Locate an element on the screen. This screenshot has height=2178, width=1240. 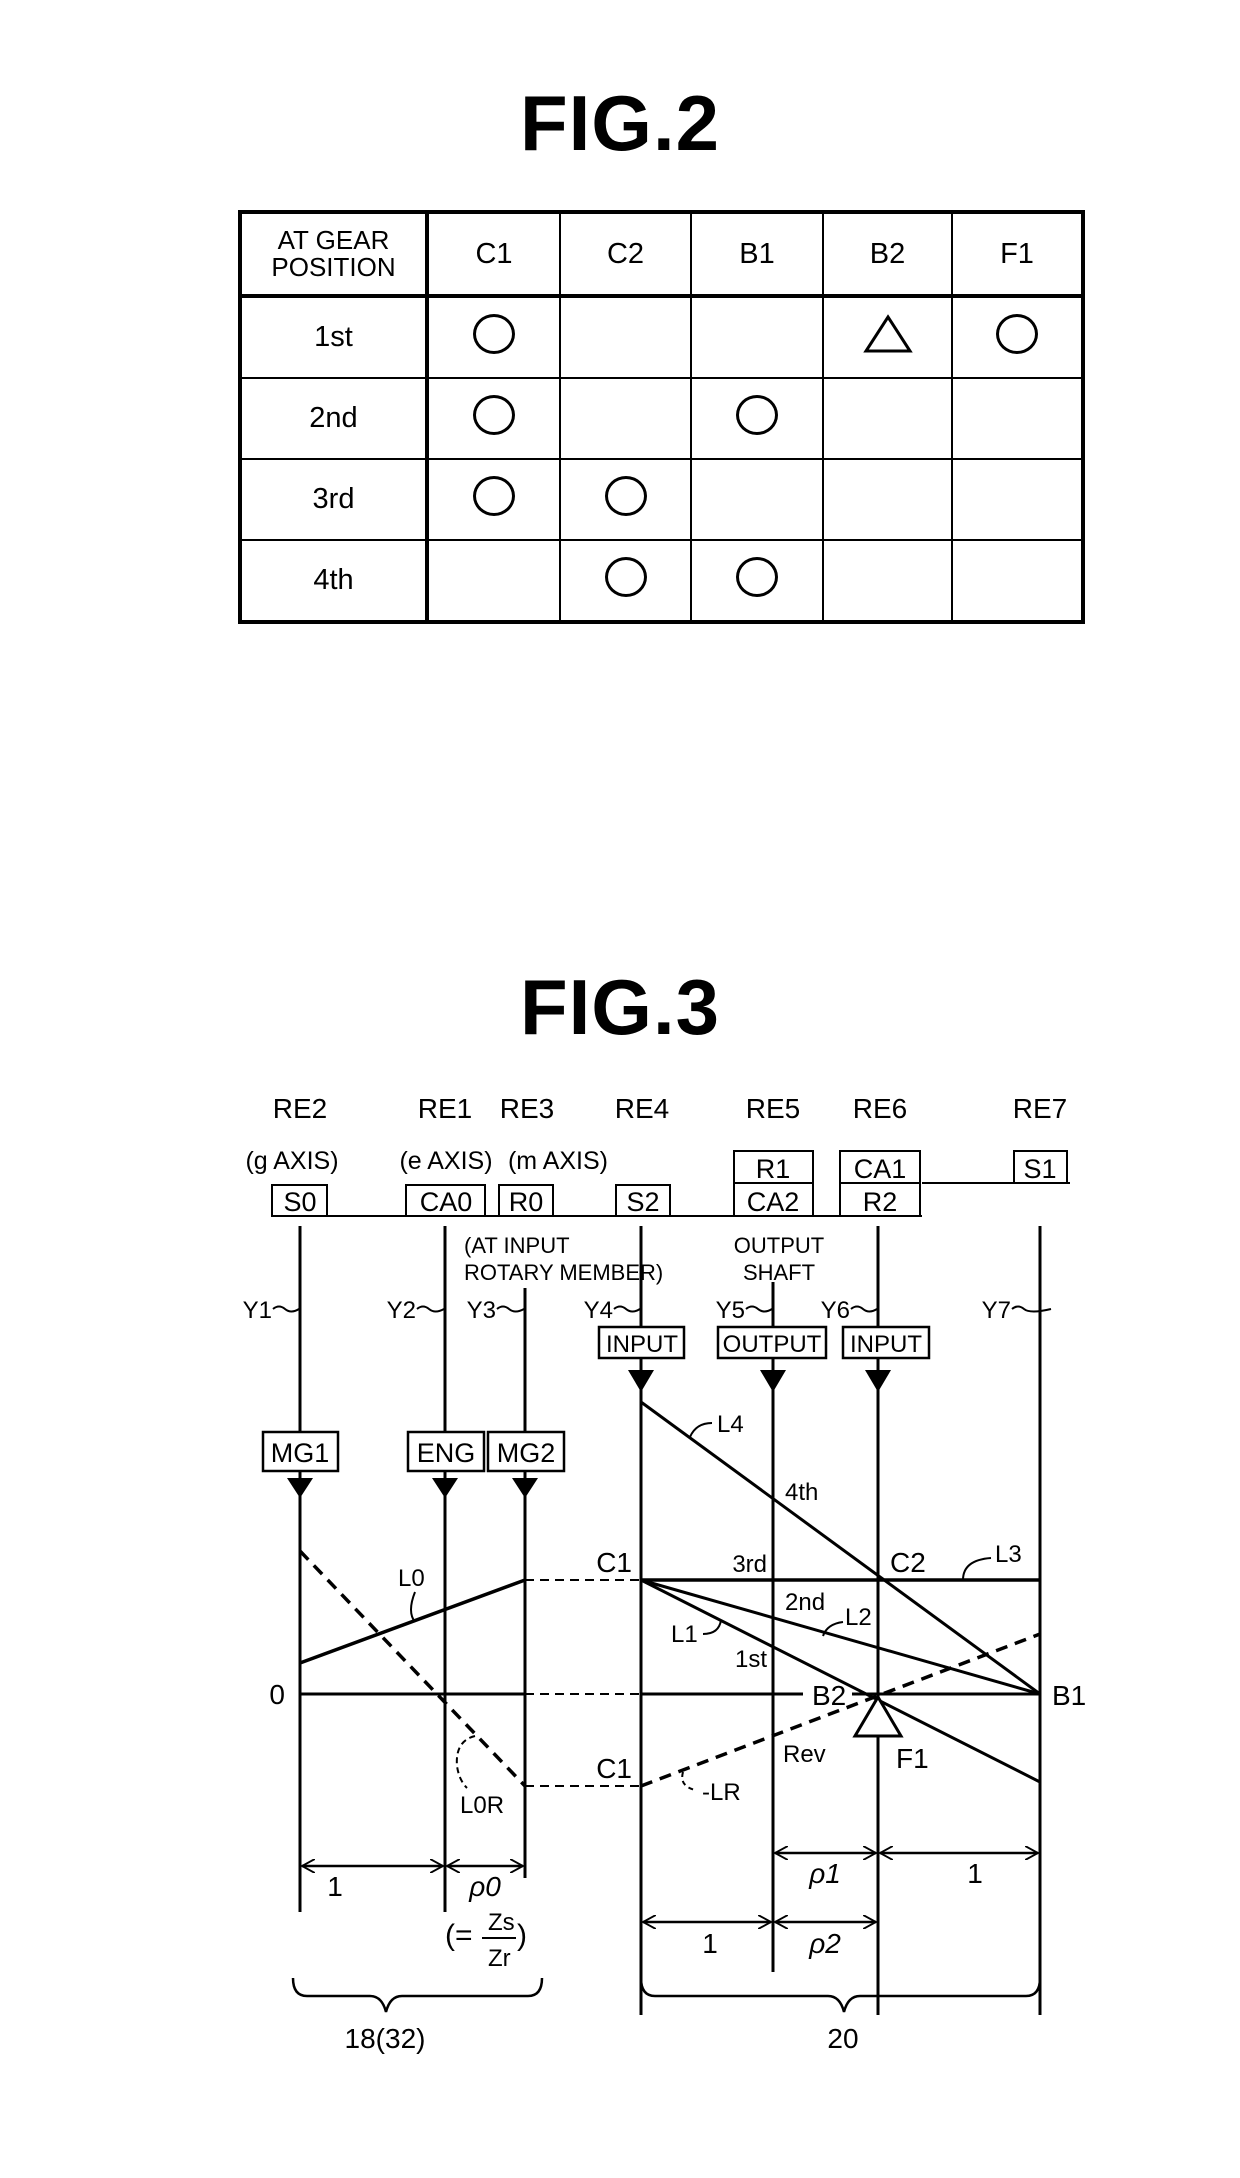
axis-labels: RE2 RE1 RE3 RE4 RE5 RE6 RE7 is located at coordinates (670, 1108).